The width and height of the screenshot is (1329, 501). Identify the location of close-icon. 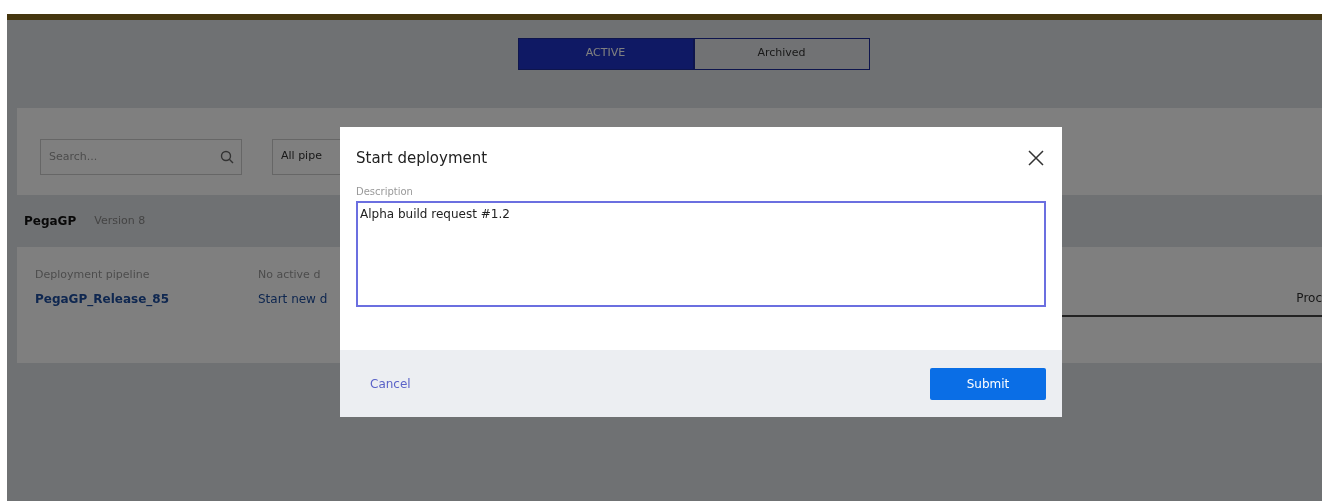
(1036, 158).